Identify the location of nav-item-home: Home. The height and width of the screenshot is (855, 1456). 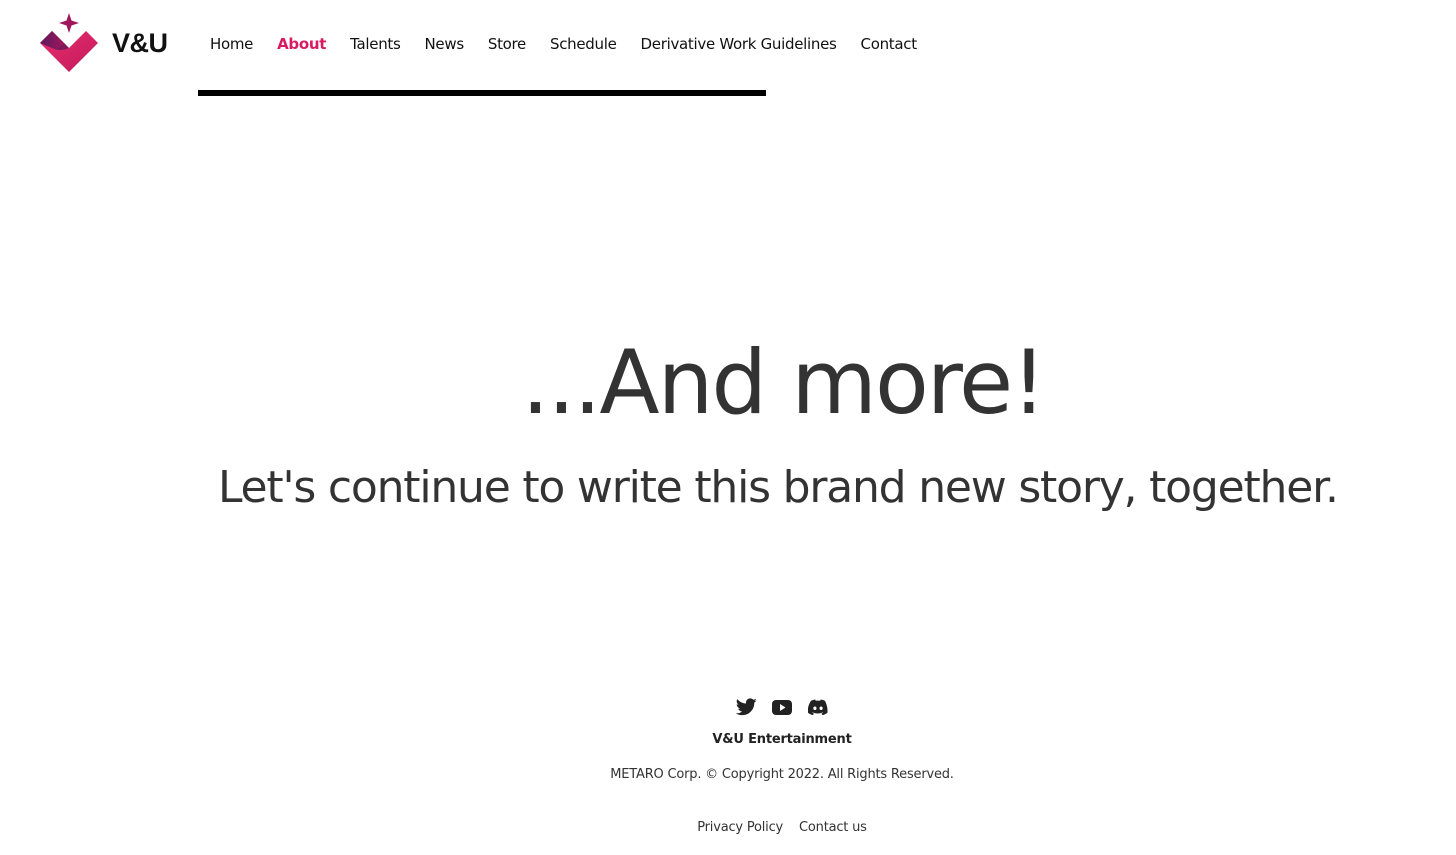
(231, 44).